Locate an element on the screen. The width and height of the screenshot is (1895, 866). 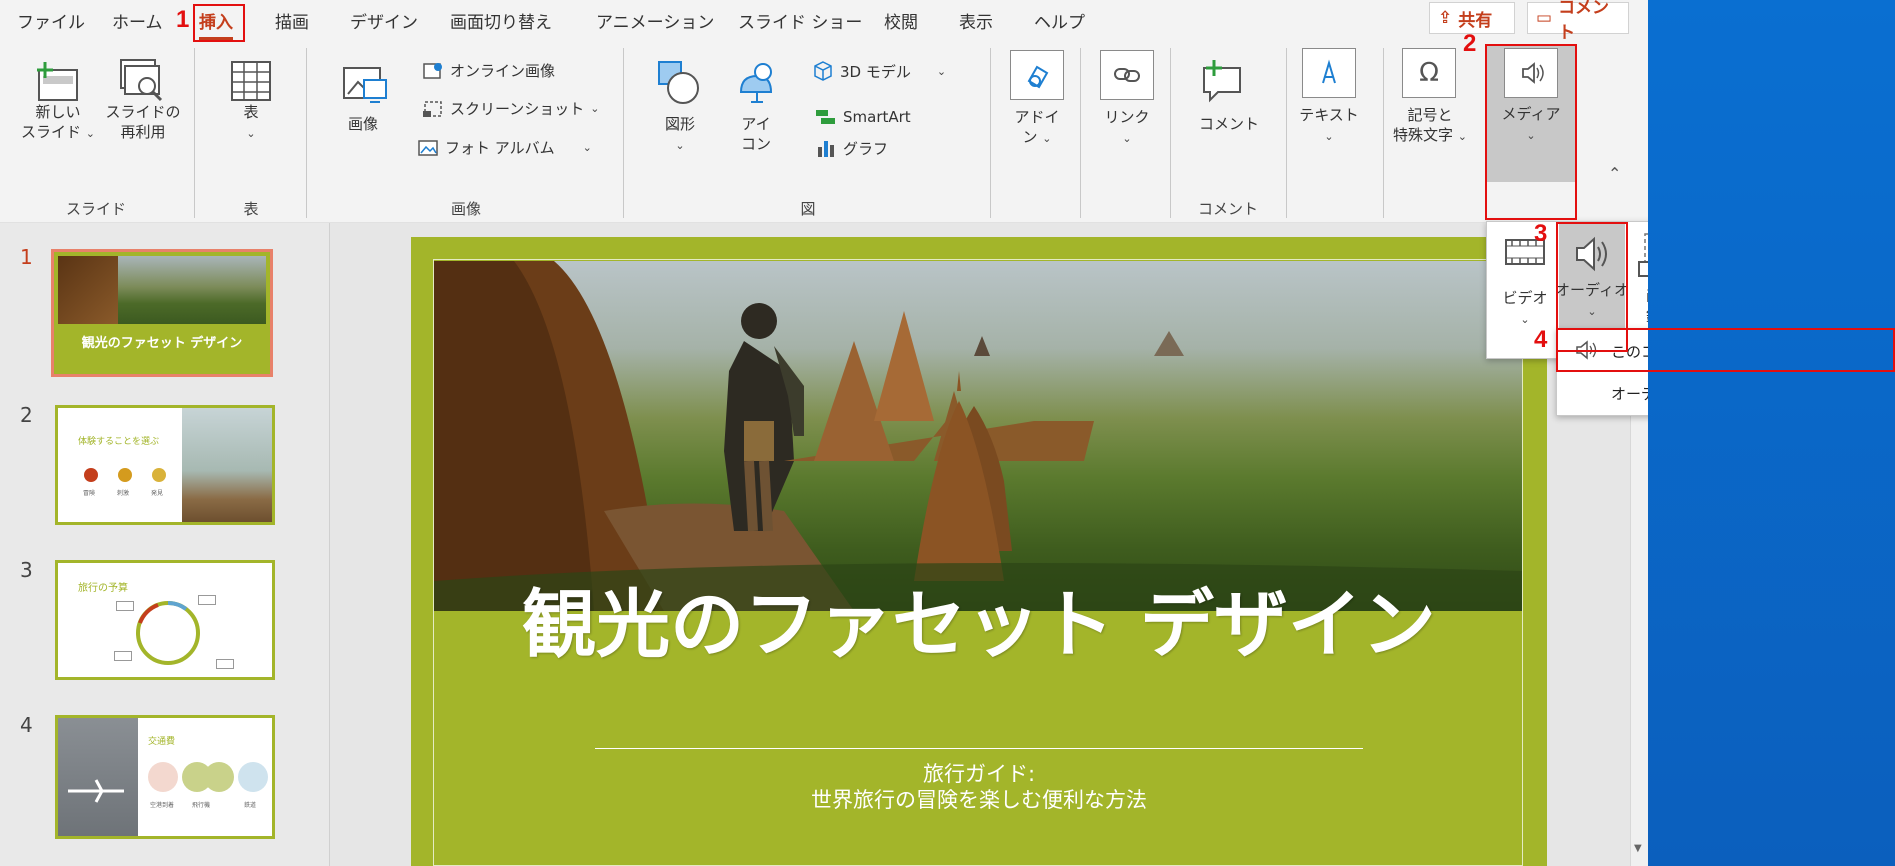
thumb-title: 観光のファセット デザイン is located at coordinates (162, 343).